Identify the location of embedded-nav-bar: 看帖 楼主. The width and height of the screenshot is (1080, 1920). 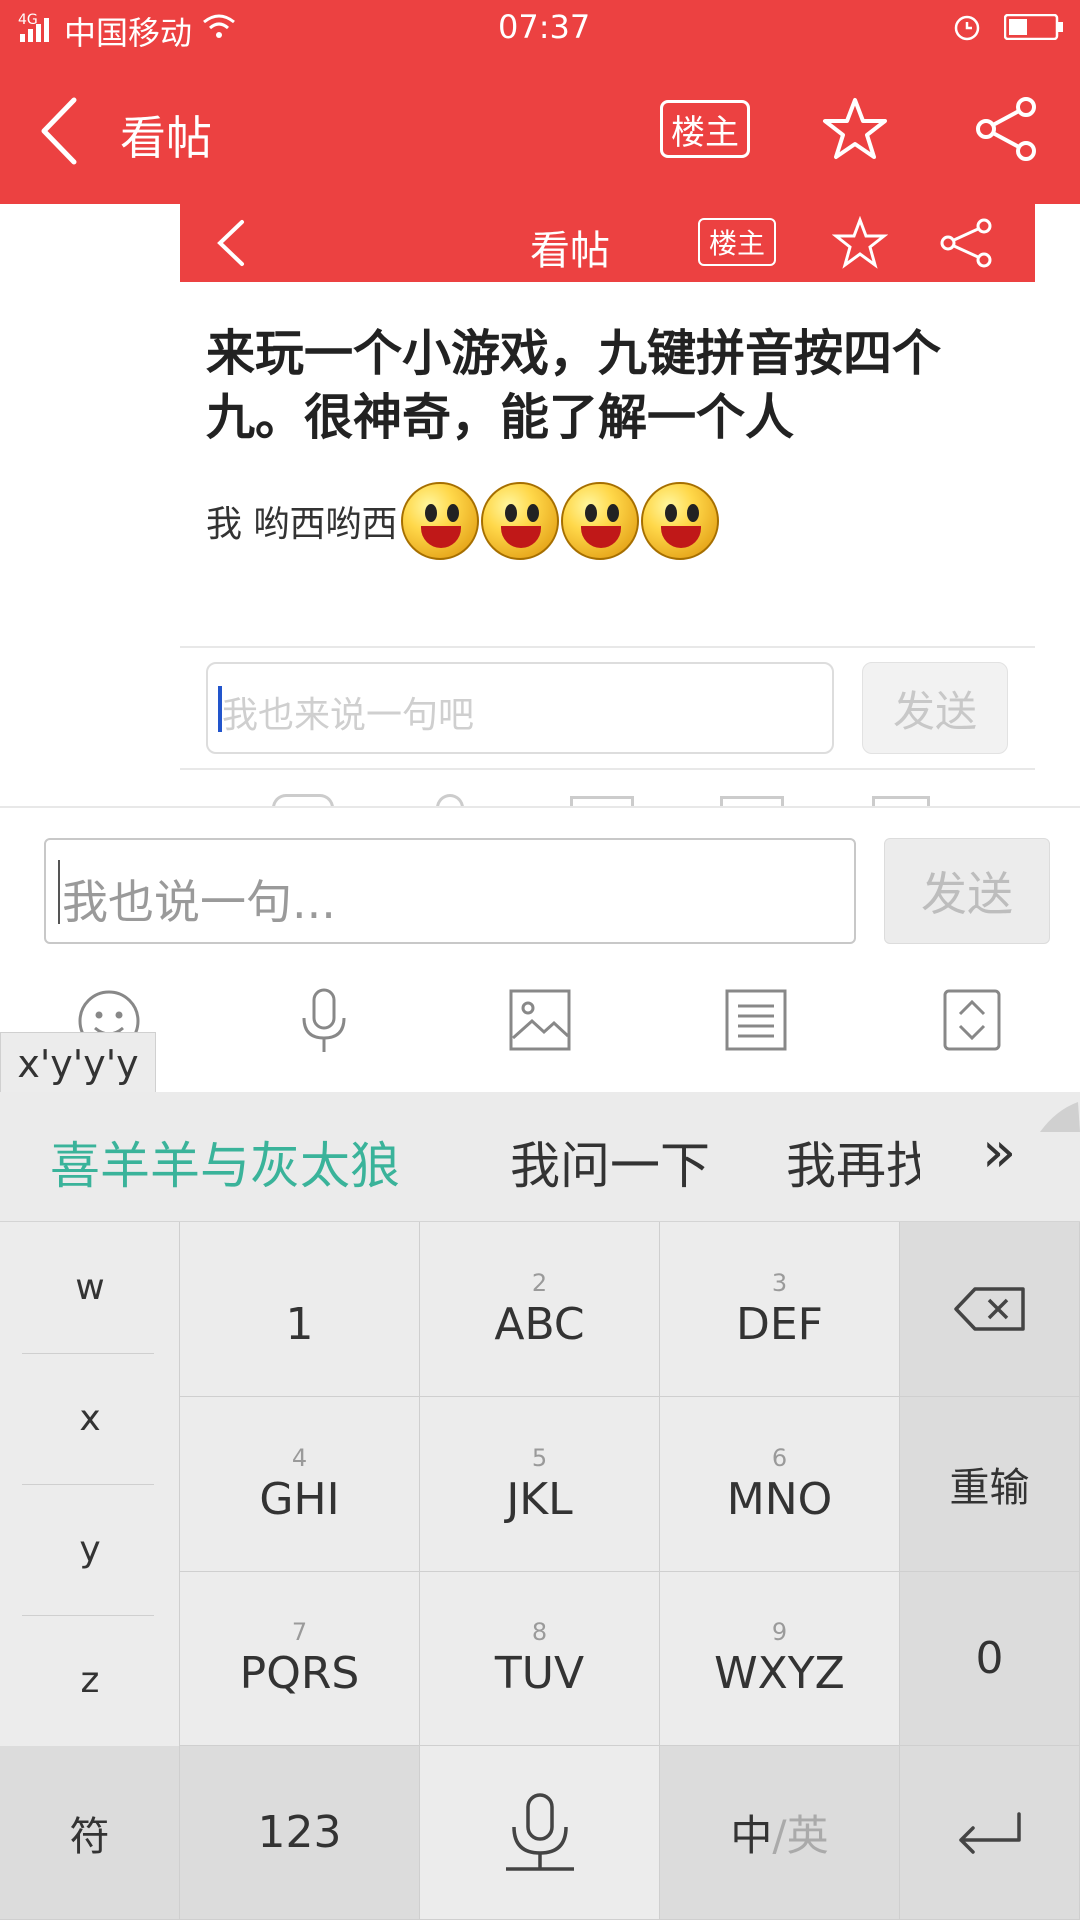
(607, 243).